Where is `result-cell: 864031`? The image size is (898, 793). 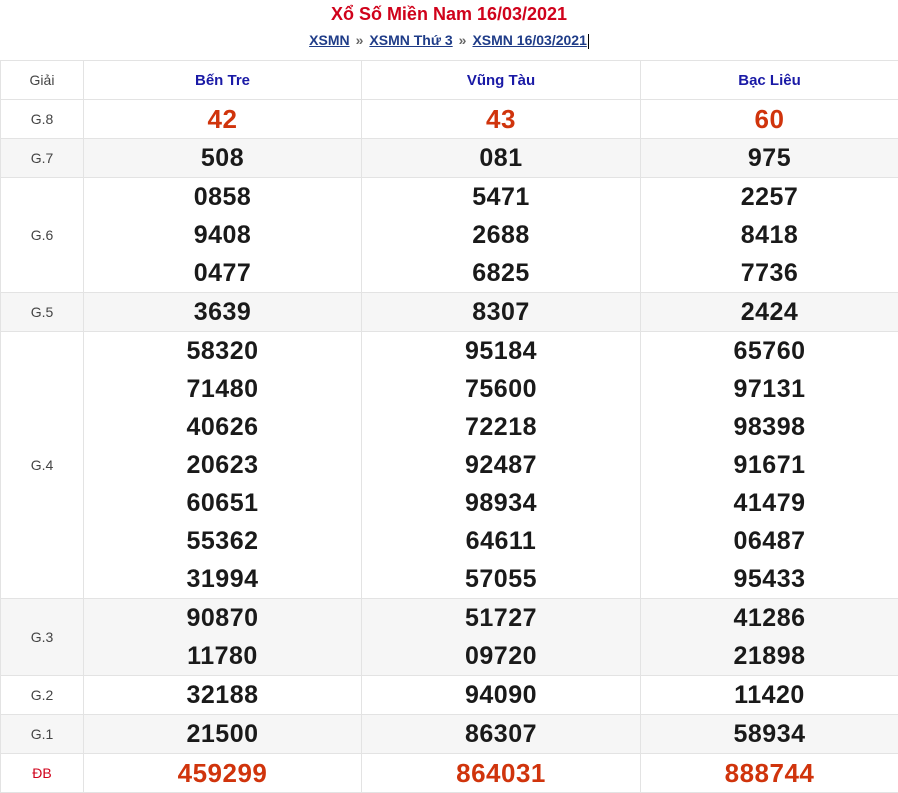 result-cell: 864031 is located at coordinates (501, 773).